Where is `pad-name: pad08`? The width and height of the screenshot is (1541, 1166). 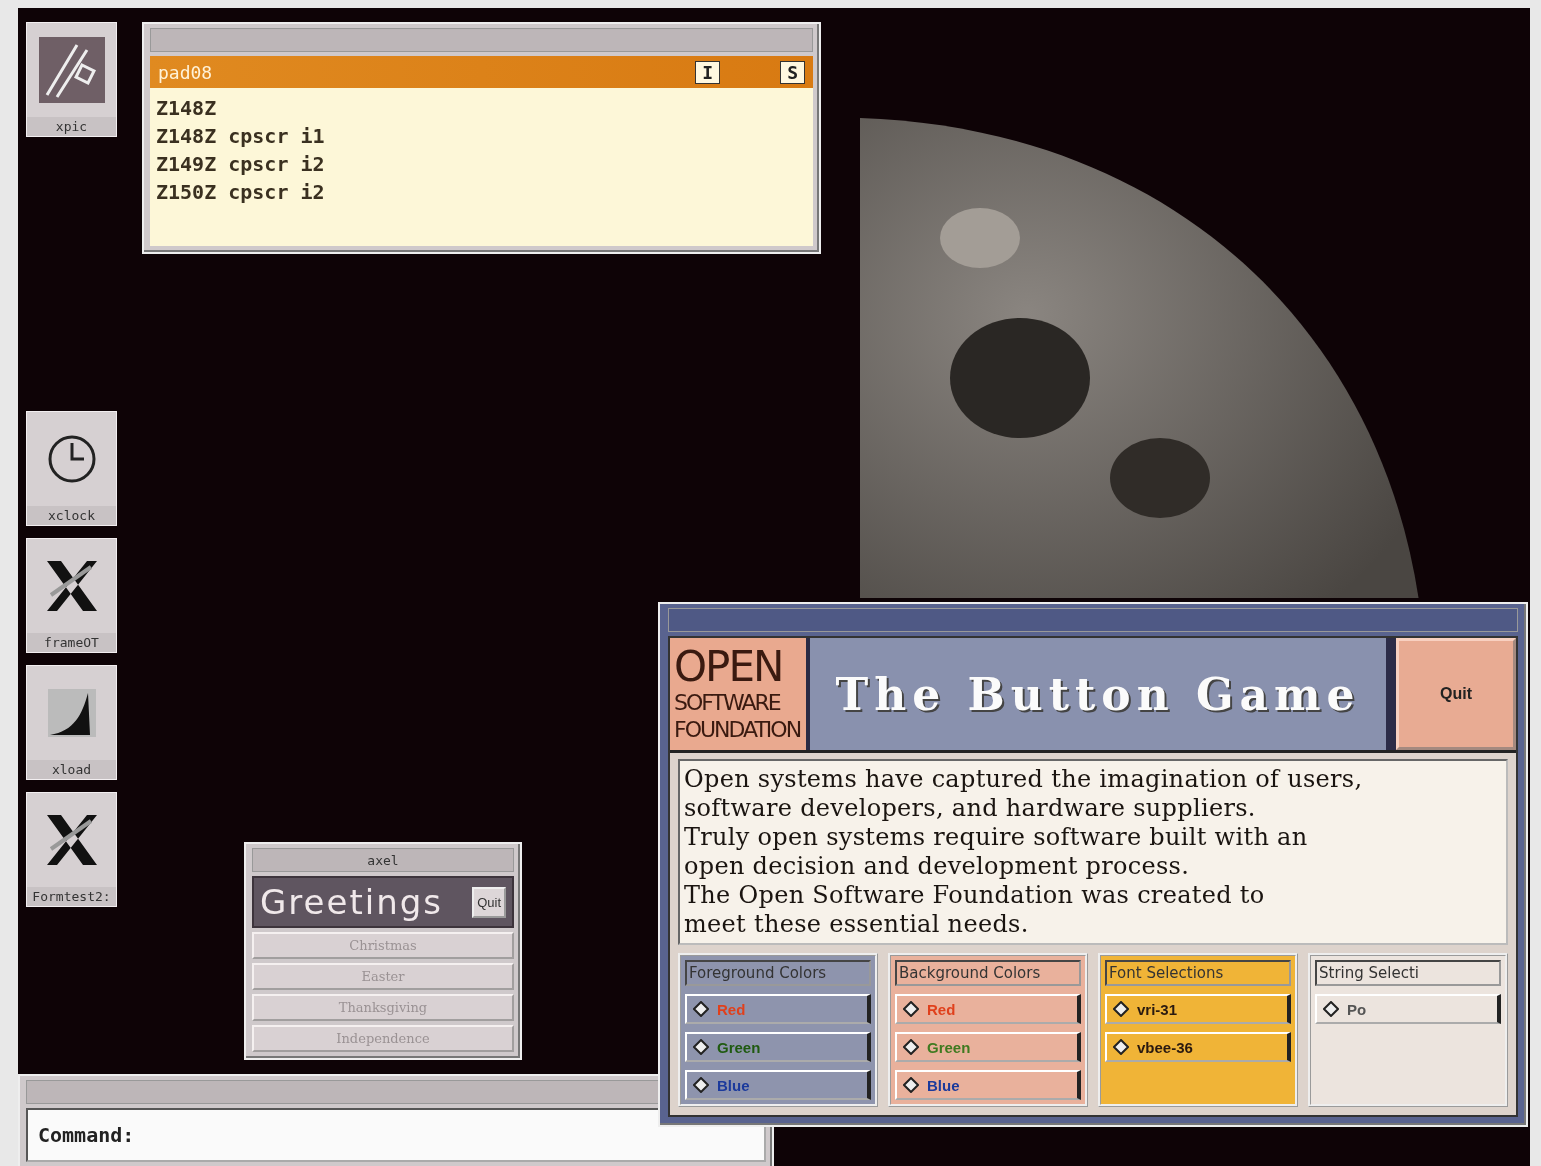 pad-name: pad08 is located at coordinates (186, 72).